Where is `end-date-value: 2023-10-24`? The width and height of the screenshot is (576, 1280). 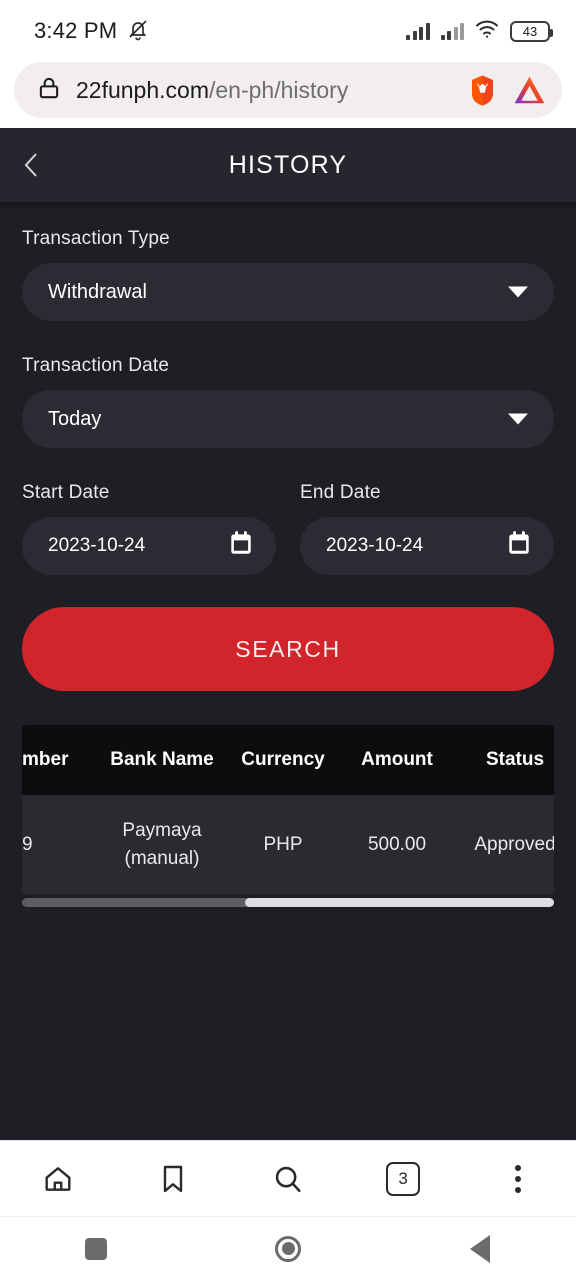 end-date-value: 2023-10-24 is located at coordinates (375, 545).